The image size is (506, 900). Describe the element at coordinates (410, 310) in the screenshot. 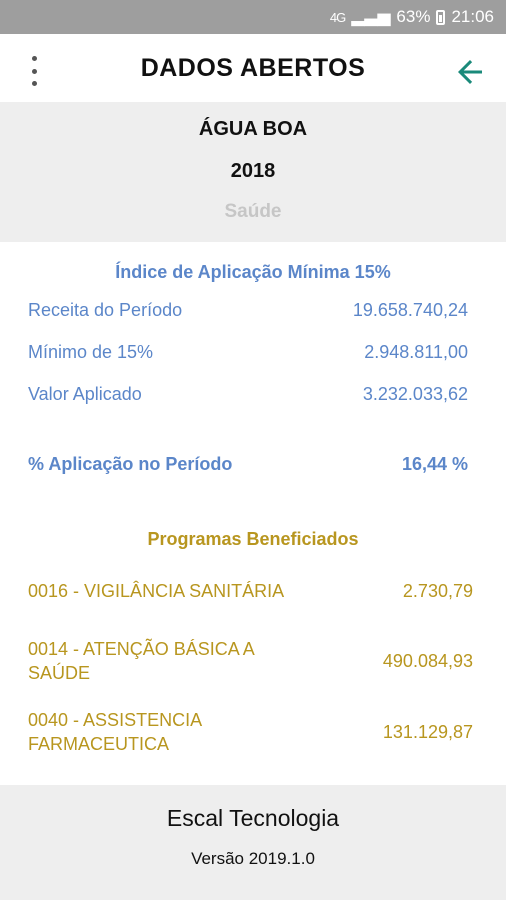

I see `row-value: 19.658.740,24` at that location.